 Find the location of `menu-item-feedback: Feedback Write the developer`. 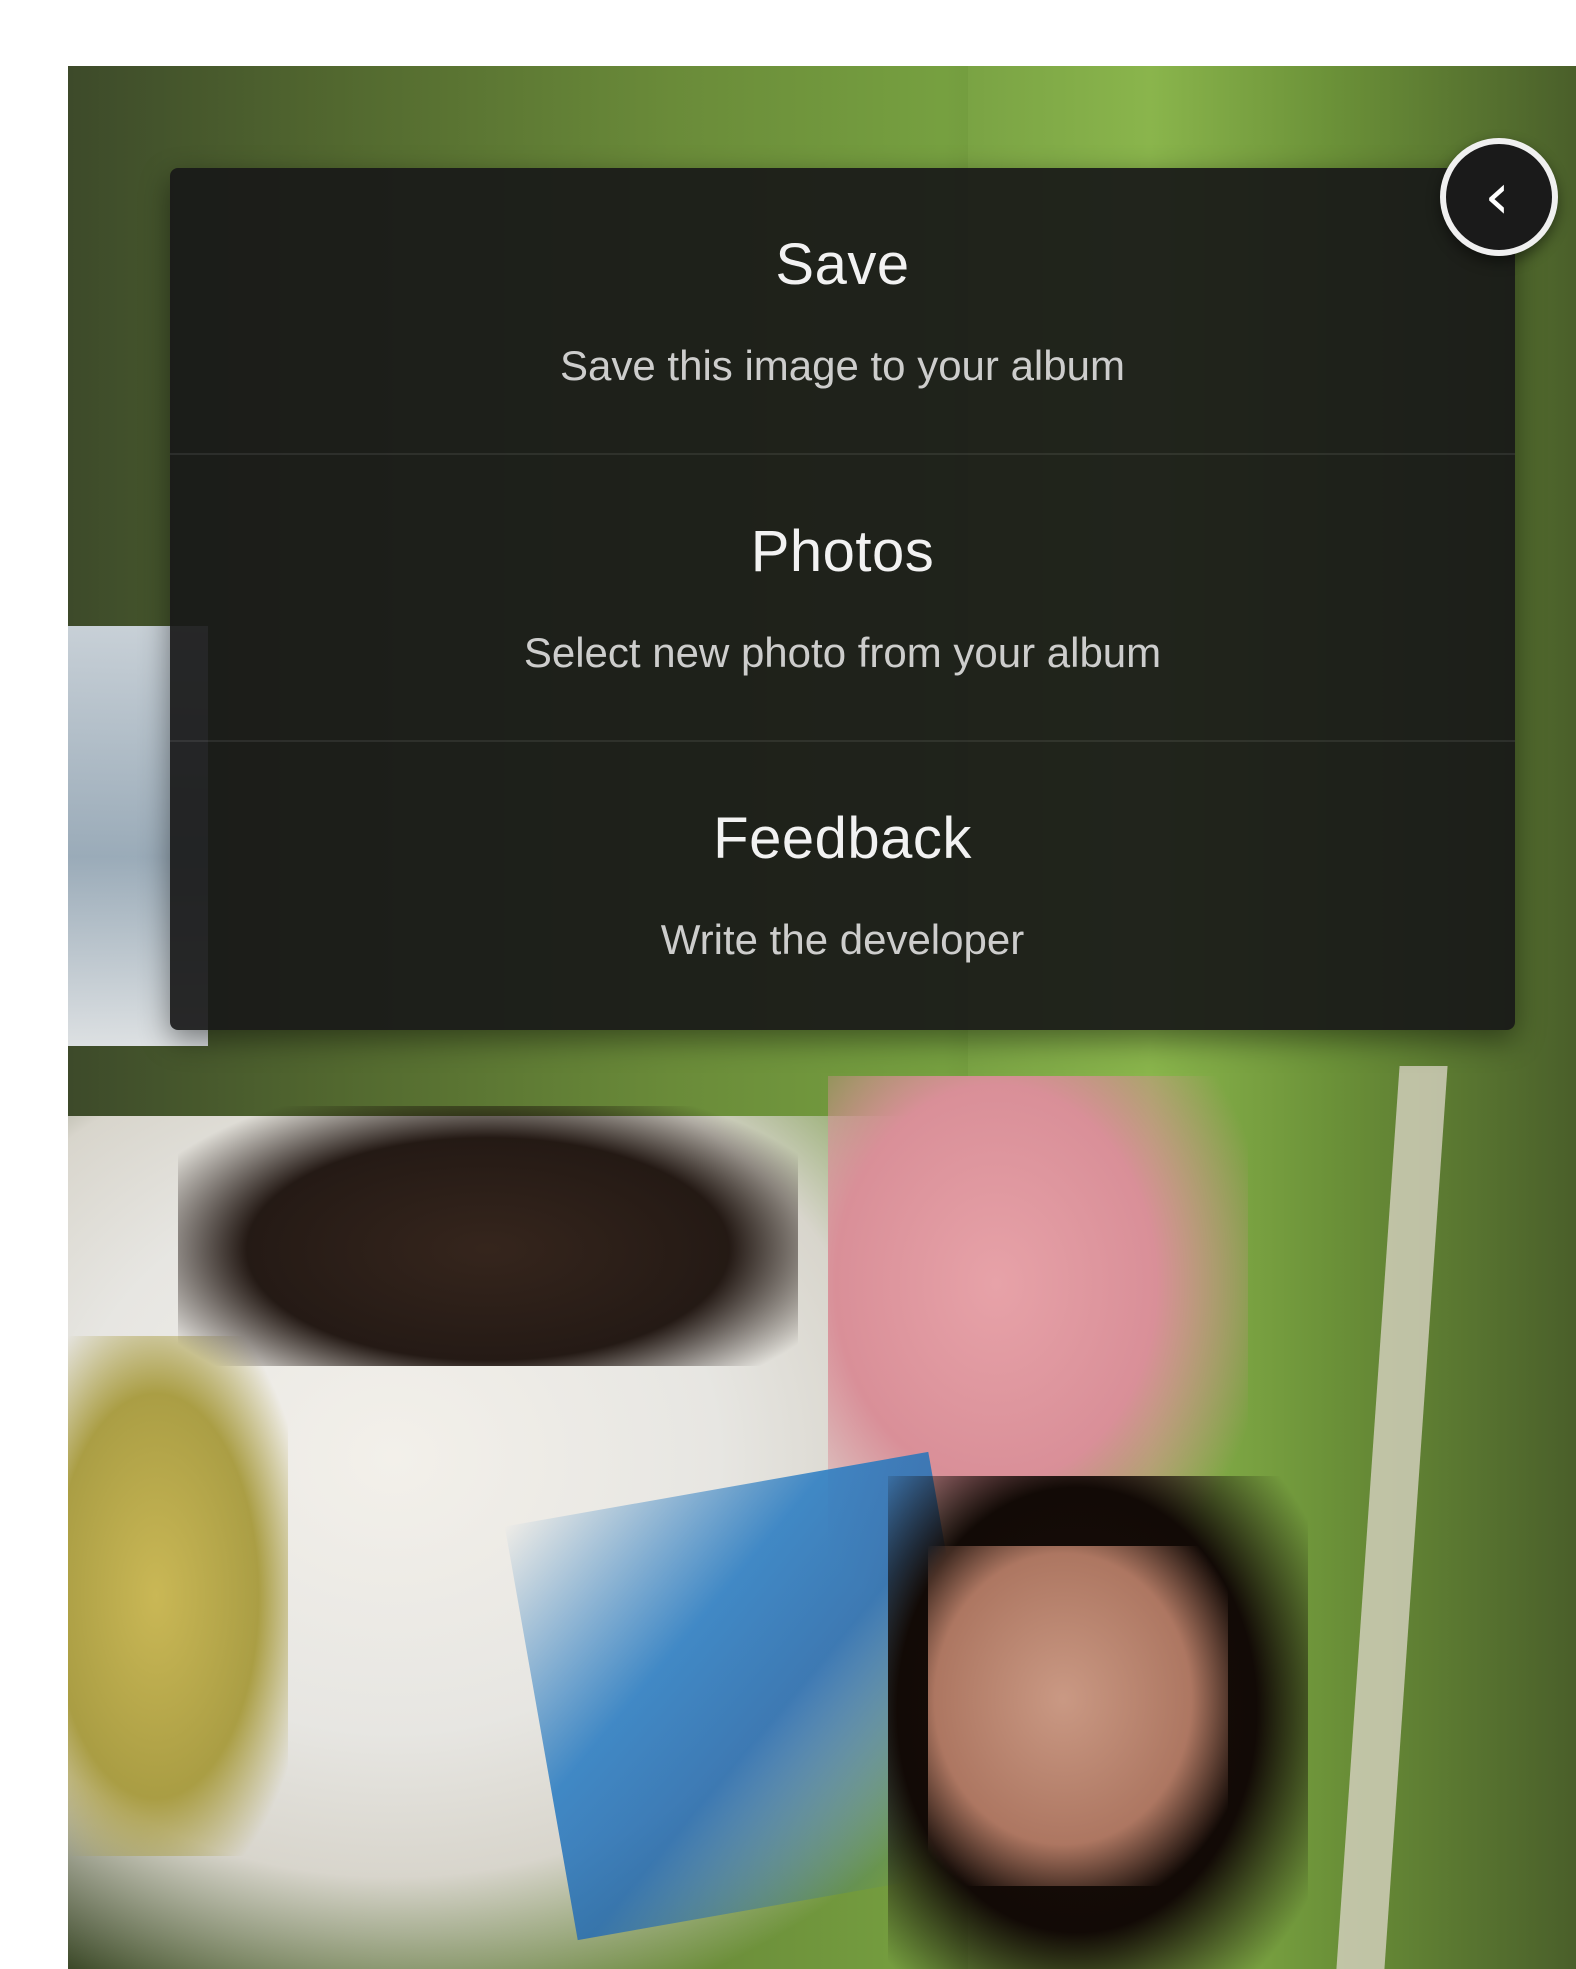

menu-item-feedback: Feedback Write the developer is located at coordinates (842, 884).